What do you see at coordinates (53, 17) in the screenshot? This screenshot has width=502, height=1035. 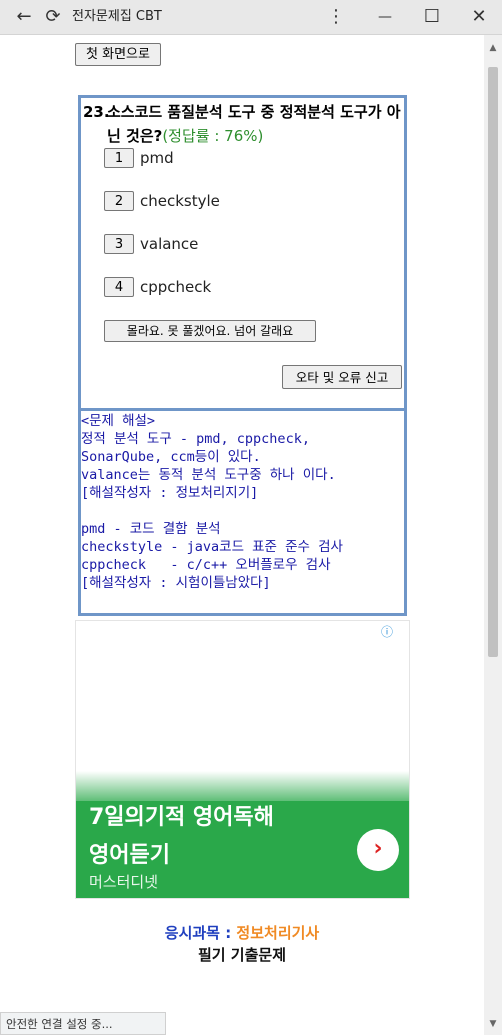 I see `reload-icon: ⟳` at bounding box center [53, 17].